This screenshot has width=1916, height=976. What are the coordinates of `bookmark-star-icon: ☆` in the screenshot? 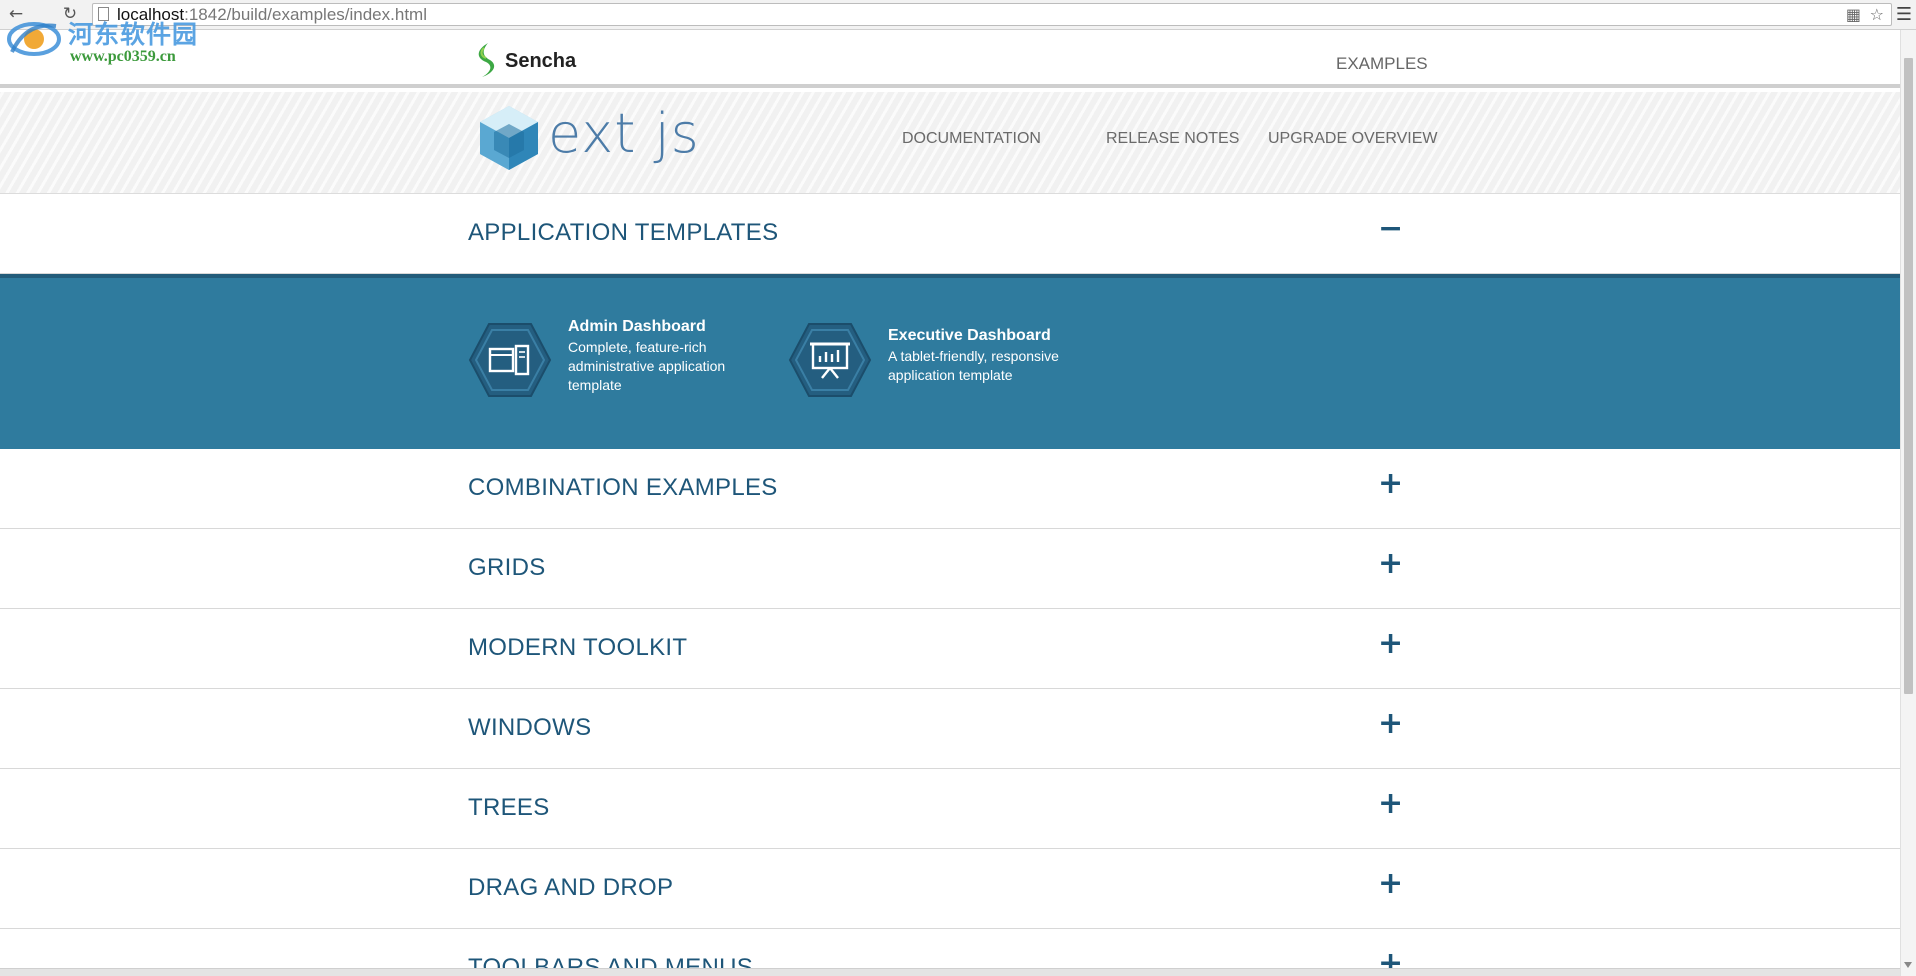 It's located at (1877, 14).